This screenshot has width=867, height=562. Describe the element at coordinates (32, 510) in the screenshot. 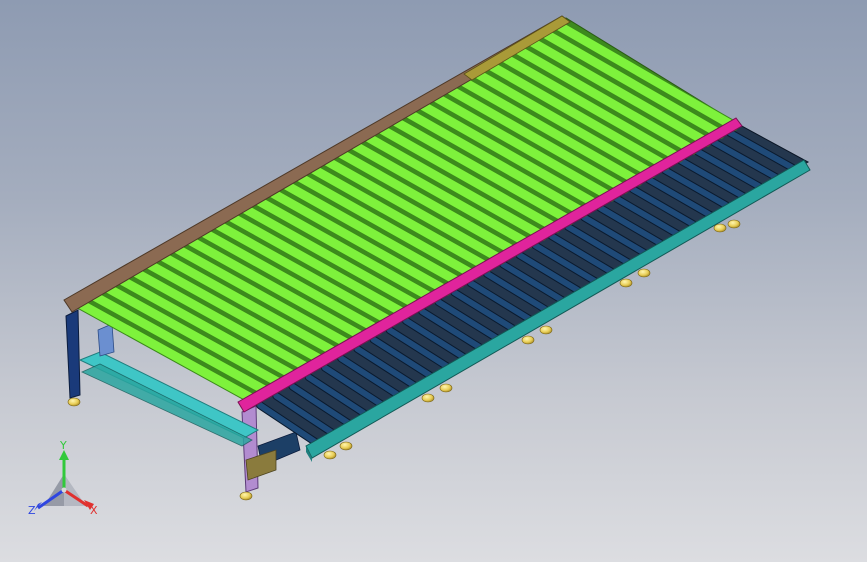

I see `z-axis-label: Z` at that location.